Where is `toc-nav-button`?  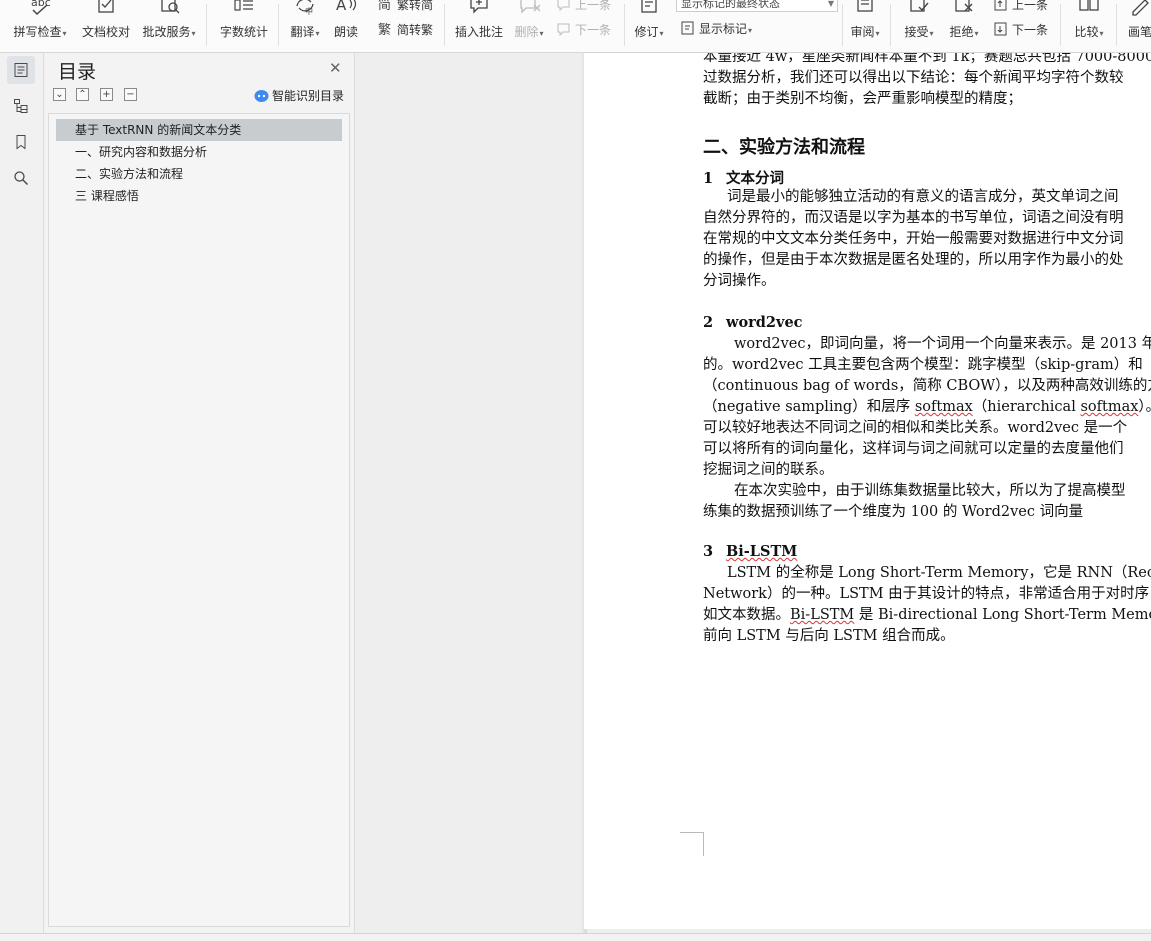
toc-nav-button is located at coordinates (21, 70).